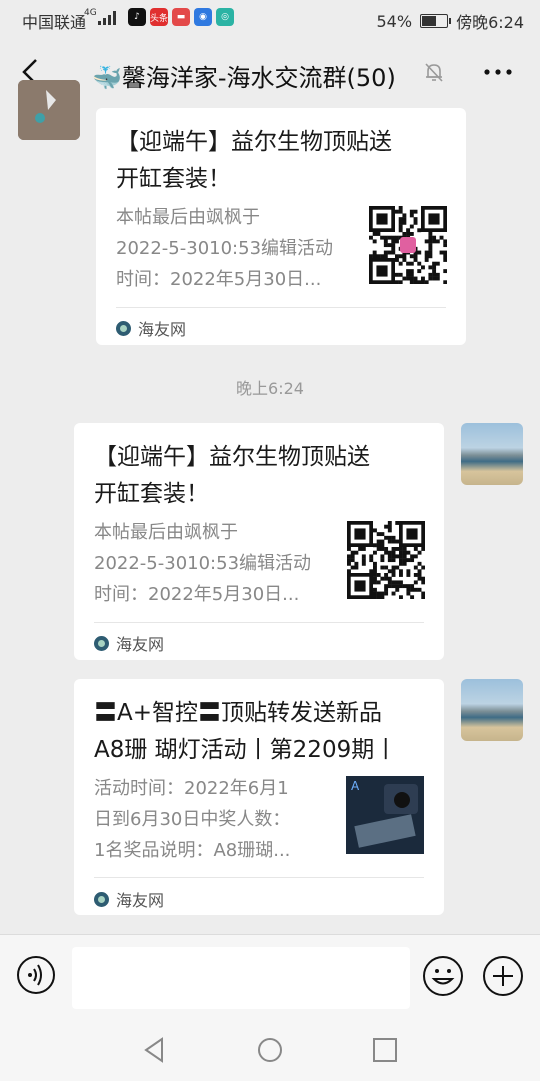  I want to click on battery-icon, so click(436, 21).